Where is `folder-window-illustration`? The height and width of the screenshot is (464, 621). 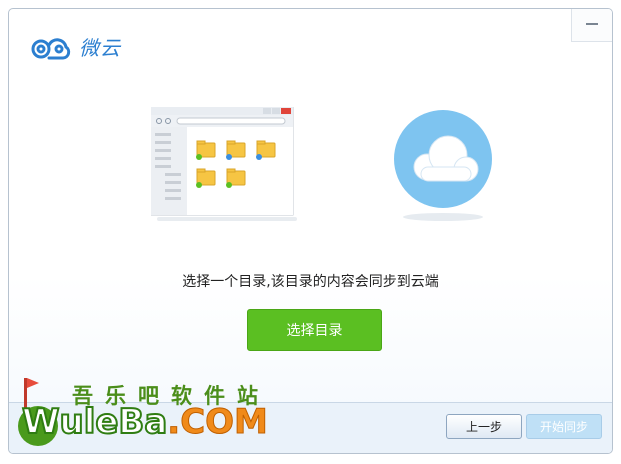
folder-window-illustration is located at coordinates (225, 168).